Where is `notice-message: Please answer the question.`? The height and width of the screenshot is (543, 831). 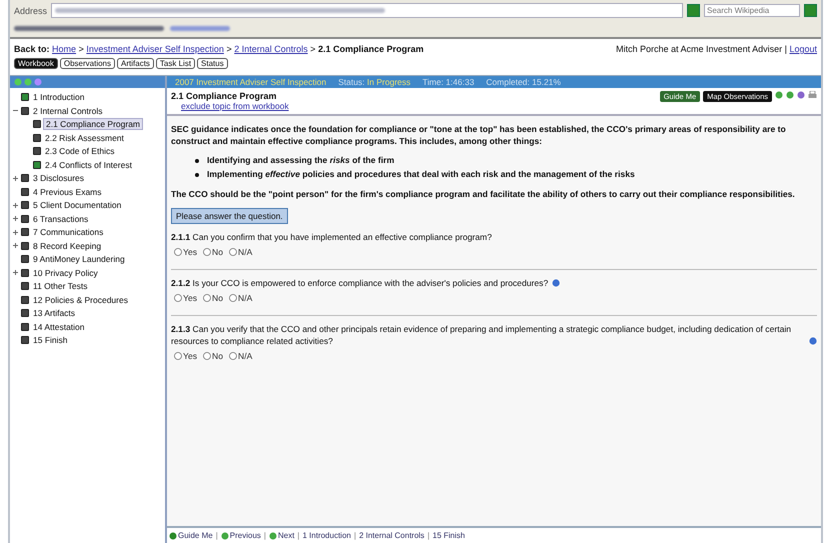 notice-message: Please answer the question. is located at coordinates (229, 216).